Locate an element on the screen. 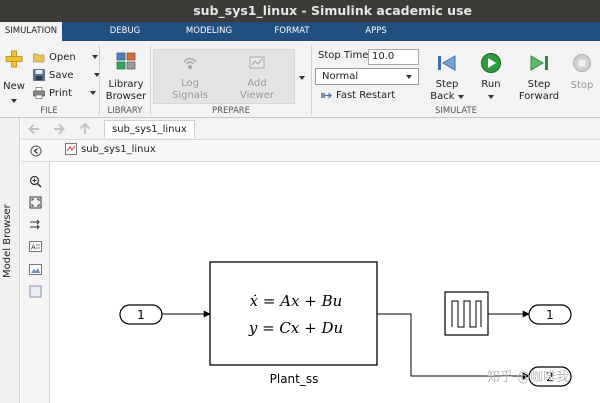 This screenshot has width=600, height=403. log-signals-label-2: Signals is located at coordinates (190, 95).